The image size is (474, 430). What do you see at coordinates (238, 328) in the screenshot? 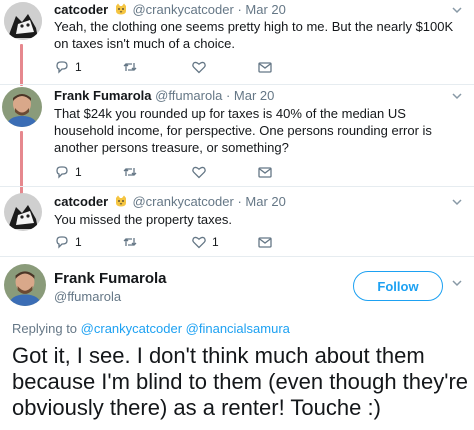
I see `mention-link: @financialsamura` at bounding box center [238, 328].